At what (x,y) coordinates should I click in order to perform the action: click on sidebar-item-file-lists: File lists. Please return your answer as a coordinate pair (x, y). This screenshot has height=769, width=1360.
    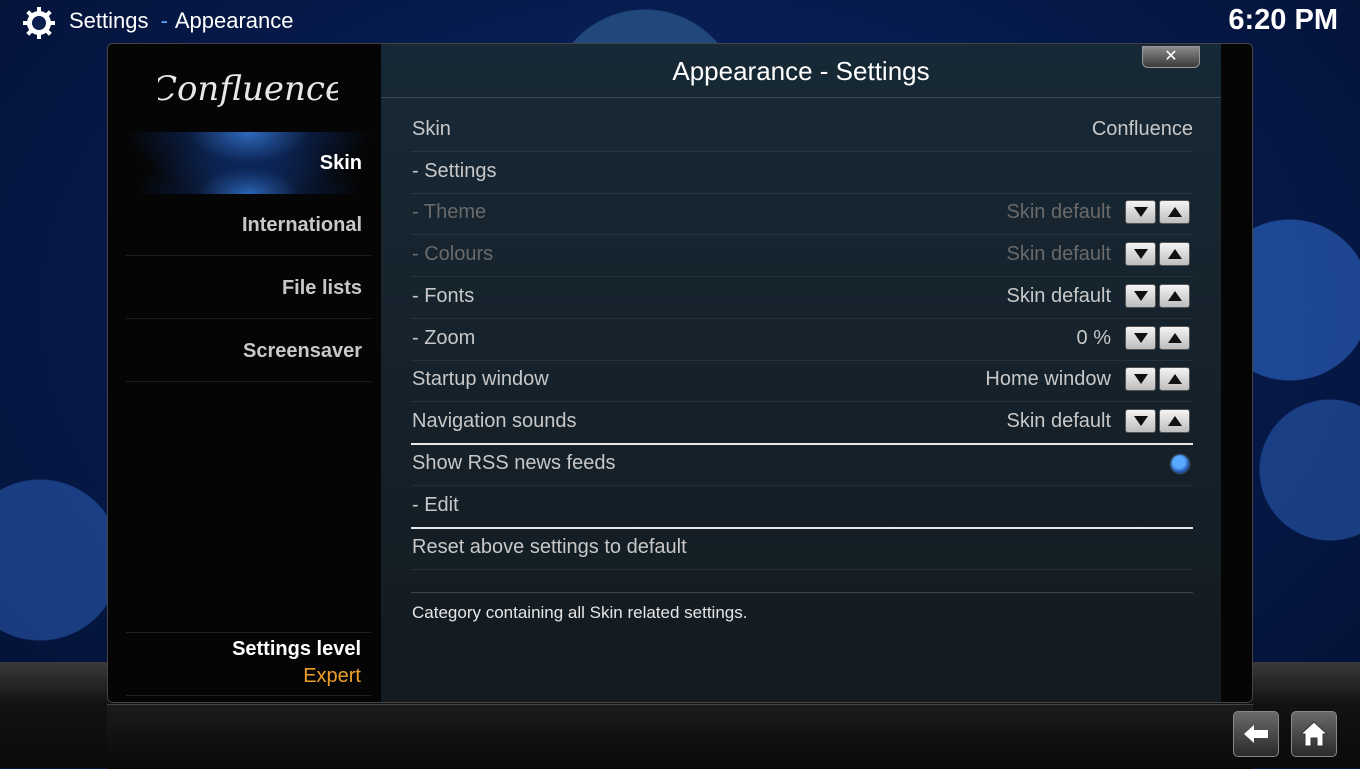
    Looking at the image, I should click on (248, 288).